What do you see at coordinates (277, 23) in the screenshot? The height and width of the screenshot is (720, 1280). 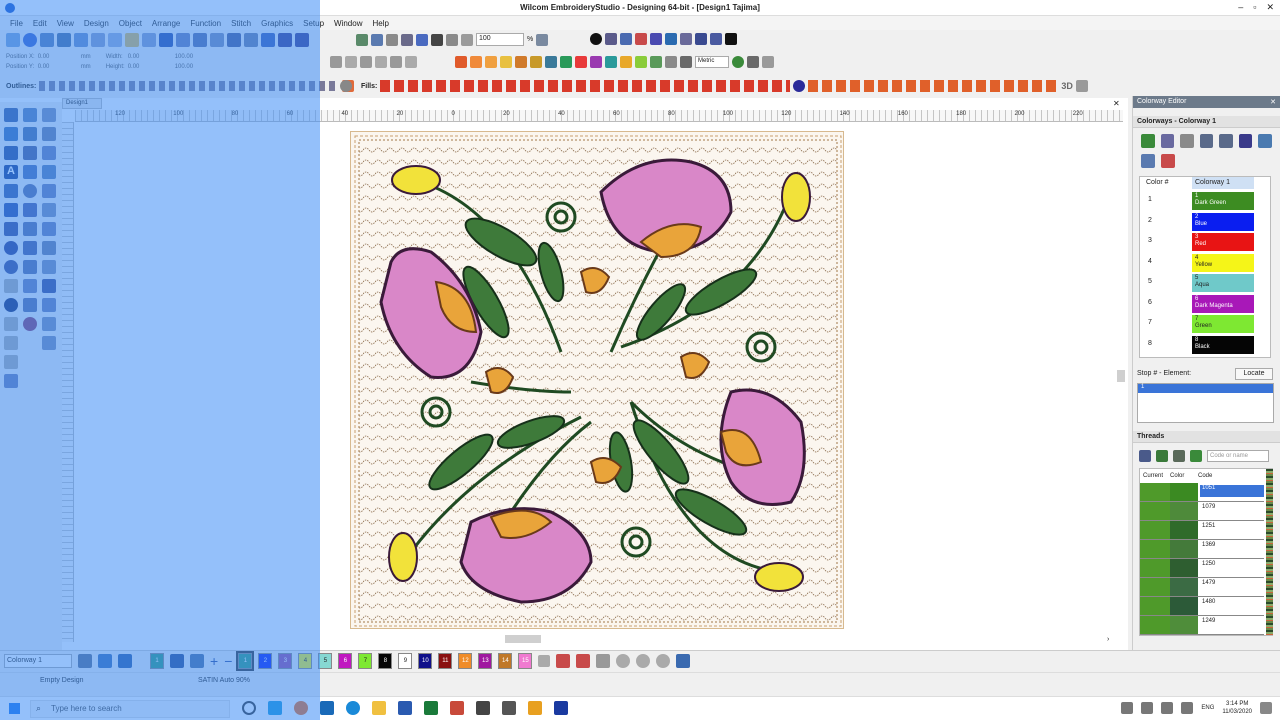 I see `menu-graphics: Graphics` at bounding box center [277, 23].